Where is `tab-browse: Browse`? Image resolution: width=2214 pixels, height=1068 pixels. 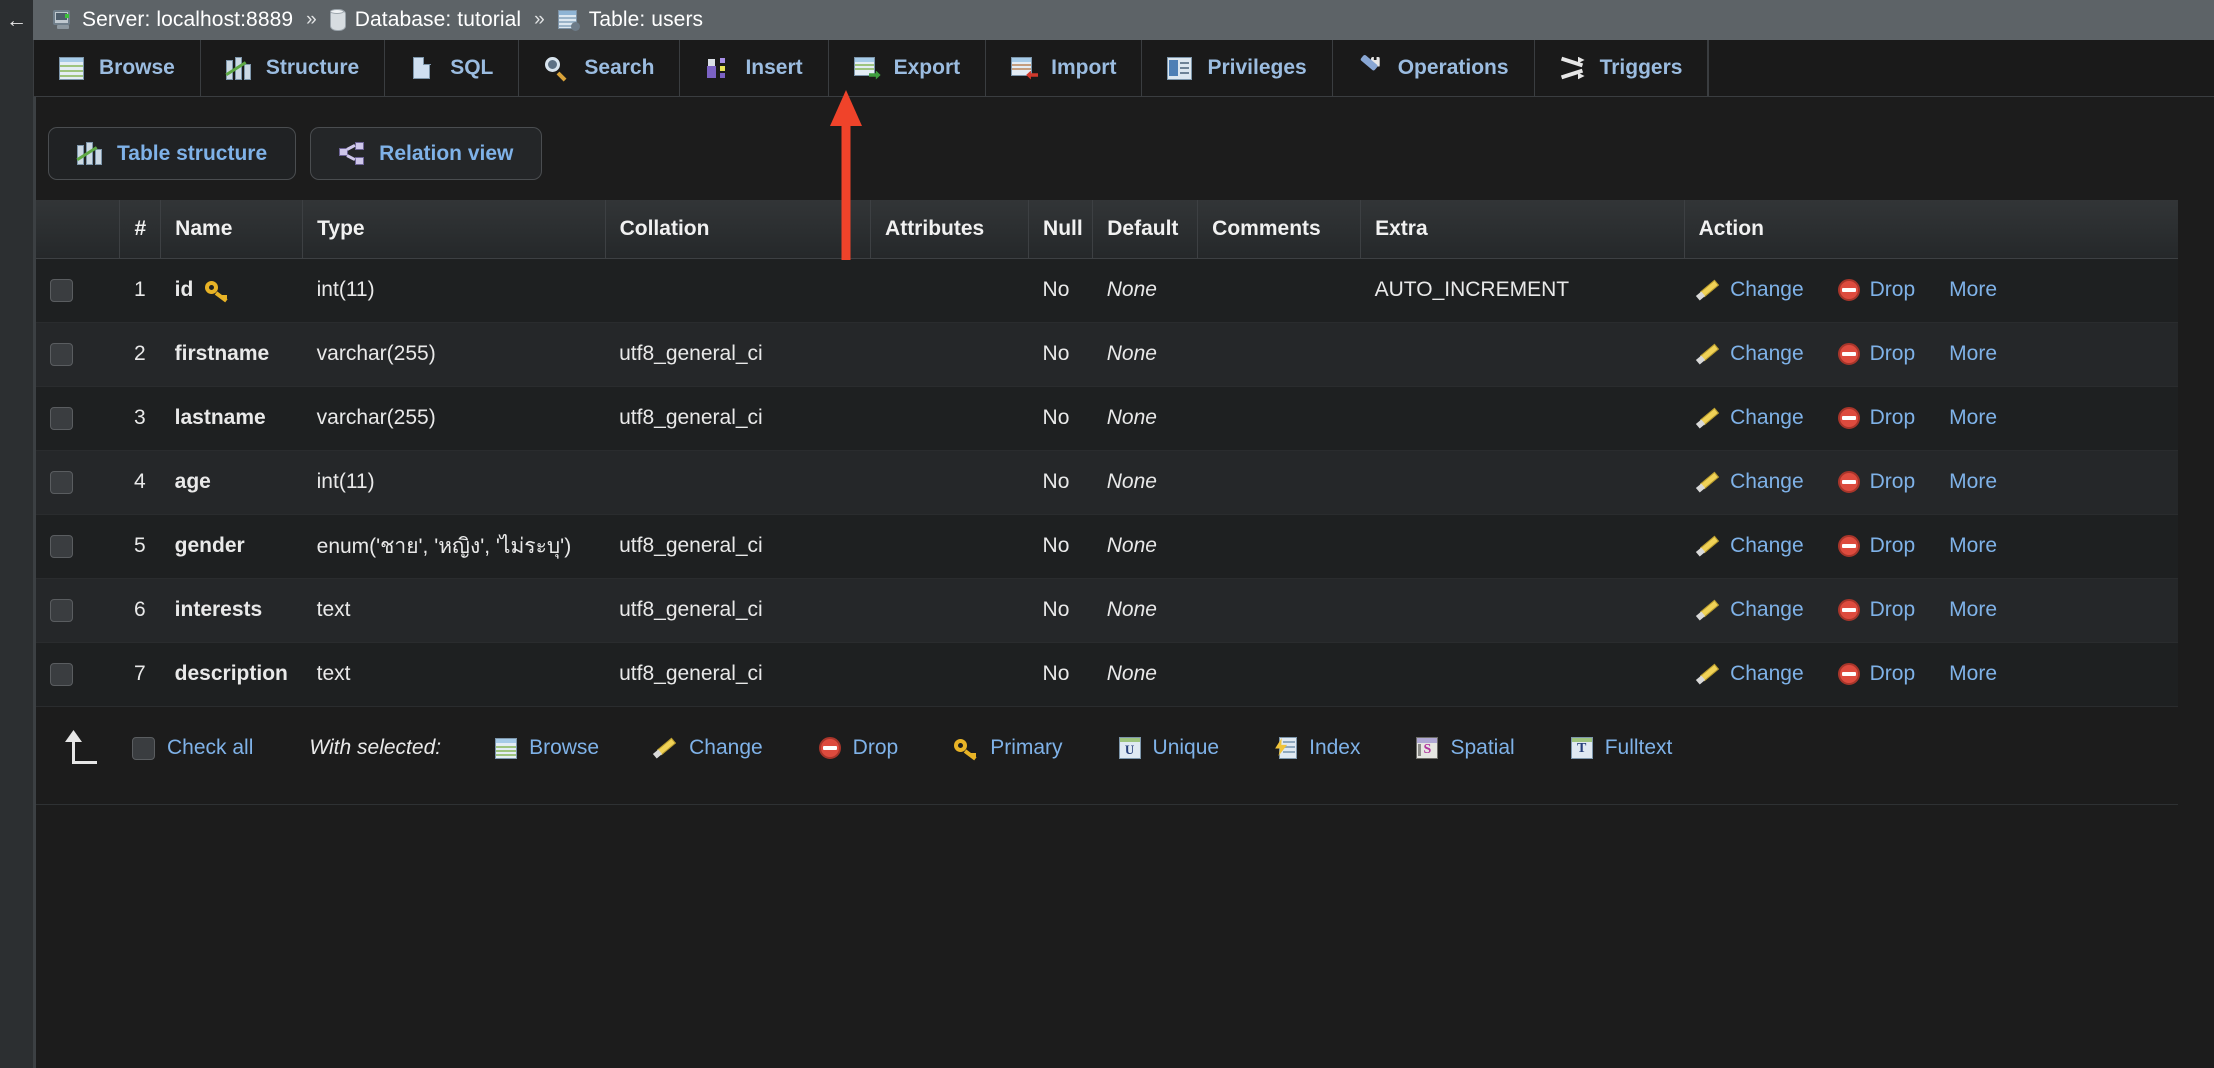 tab-browse: Browse is located at coordinates (117, 68).